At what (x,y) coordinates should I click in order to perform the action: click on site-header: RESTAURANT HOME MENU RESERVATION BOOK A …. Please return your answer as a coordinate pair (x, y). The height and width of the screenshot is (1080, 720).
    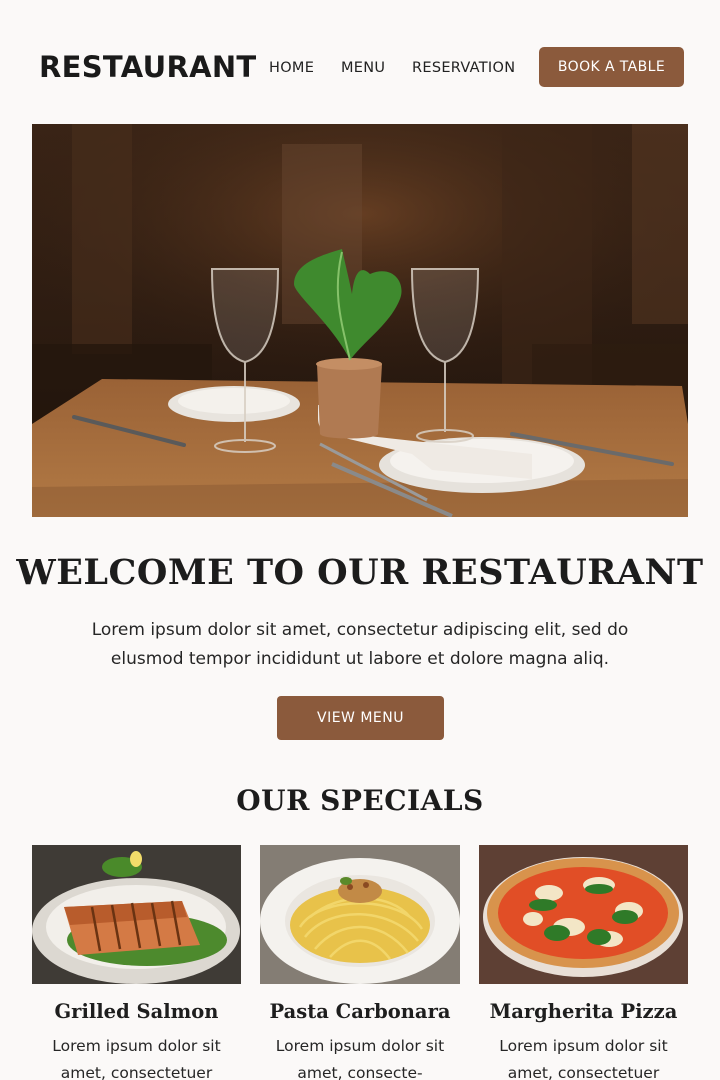
    Looking at the image, I should click on (360, 62).